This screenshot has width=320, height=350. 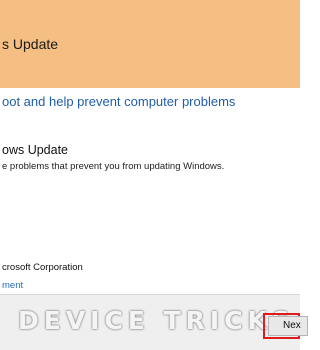 I want to click on next-button: Nex, so click(x=288, y=326).